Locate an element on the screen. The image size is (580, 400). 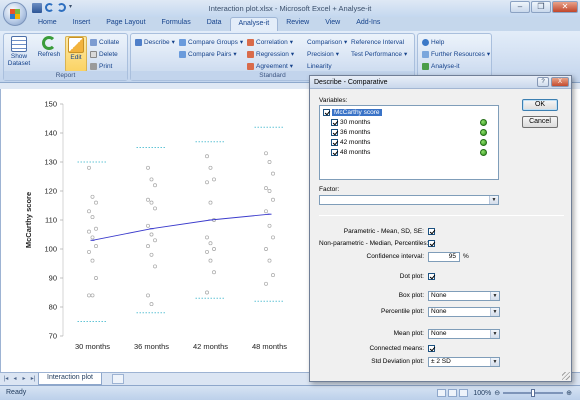
sd-plot-select: ± 2 SD ▼ is located at coordinates (464, 362).